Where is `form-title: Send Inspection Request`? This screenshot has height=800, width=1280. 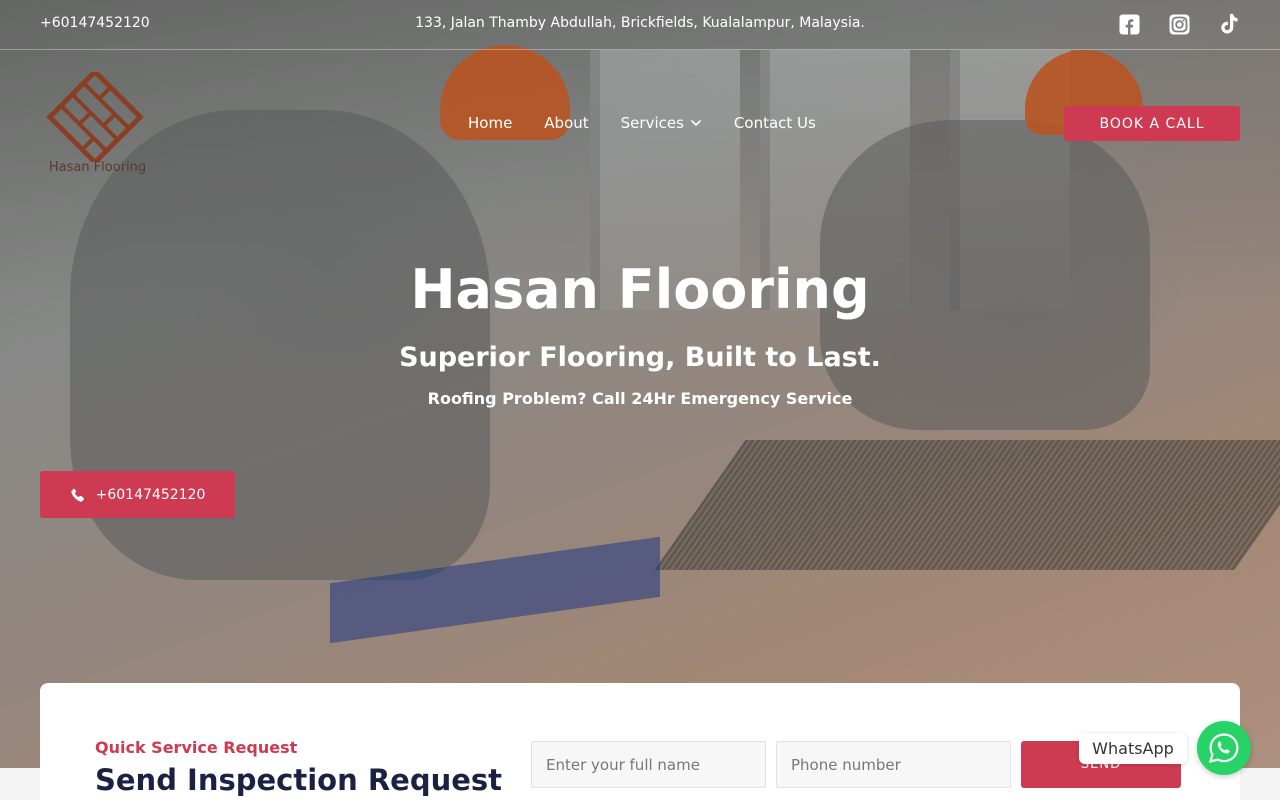
form-title: Send Inspection Request is located at coordinates (299, 780).